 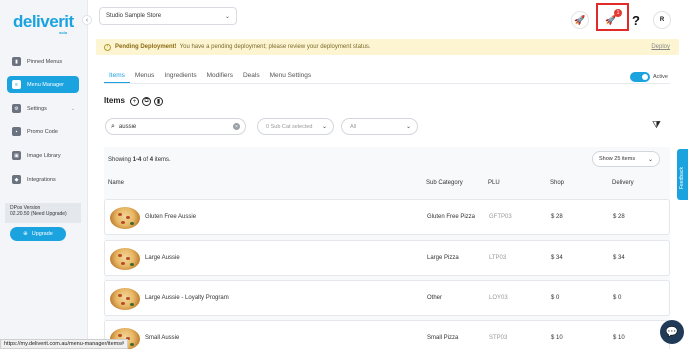 What do you see at coordinates (113, 126) in the screenshot?
I see `search-icon: ⌕` at bounding box center [113, 126].